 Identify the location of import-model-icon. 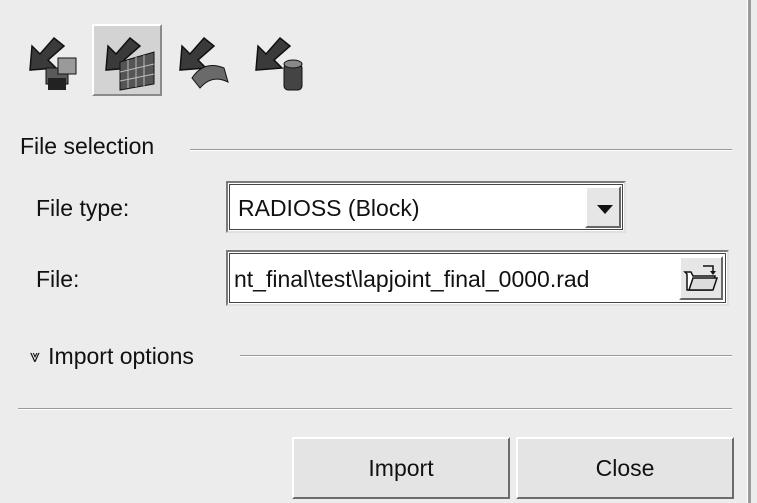
(53, 63).